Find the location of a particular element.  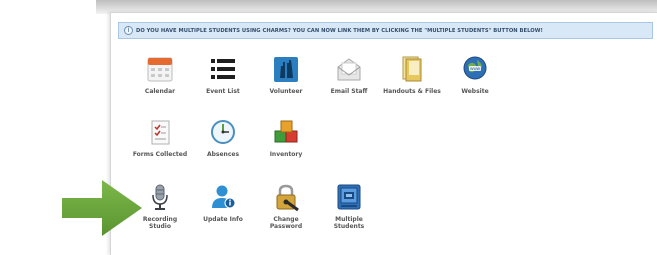

absences-tile: Absences is located at coordinates (223, 137).